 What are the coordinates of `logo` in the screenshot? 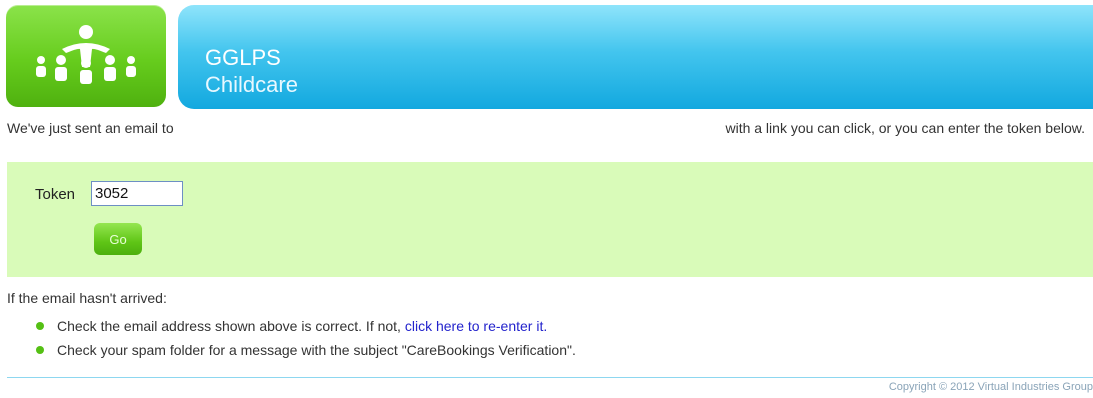 It's located at (86, 56).